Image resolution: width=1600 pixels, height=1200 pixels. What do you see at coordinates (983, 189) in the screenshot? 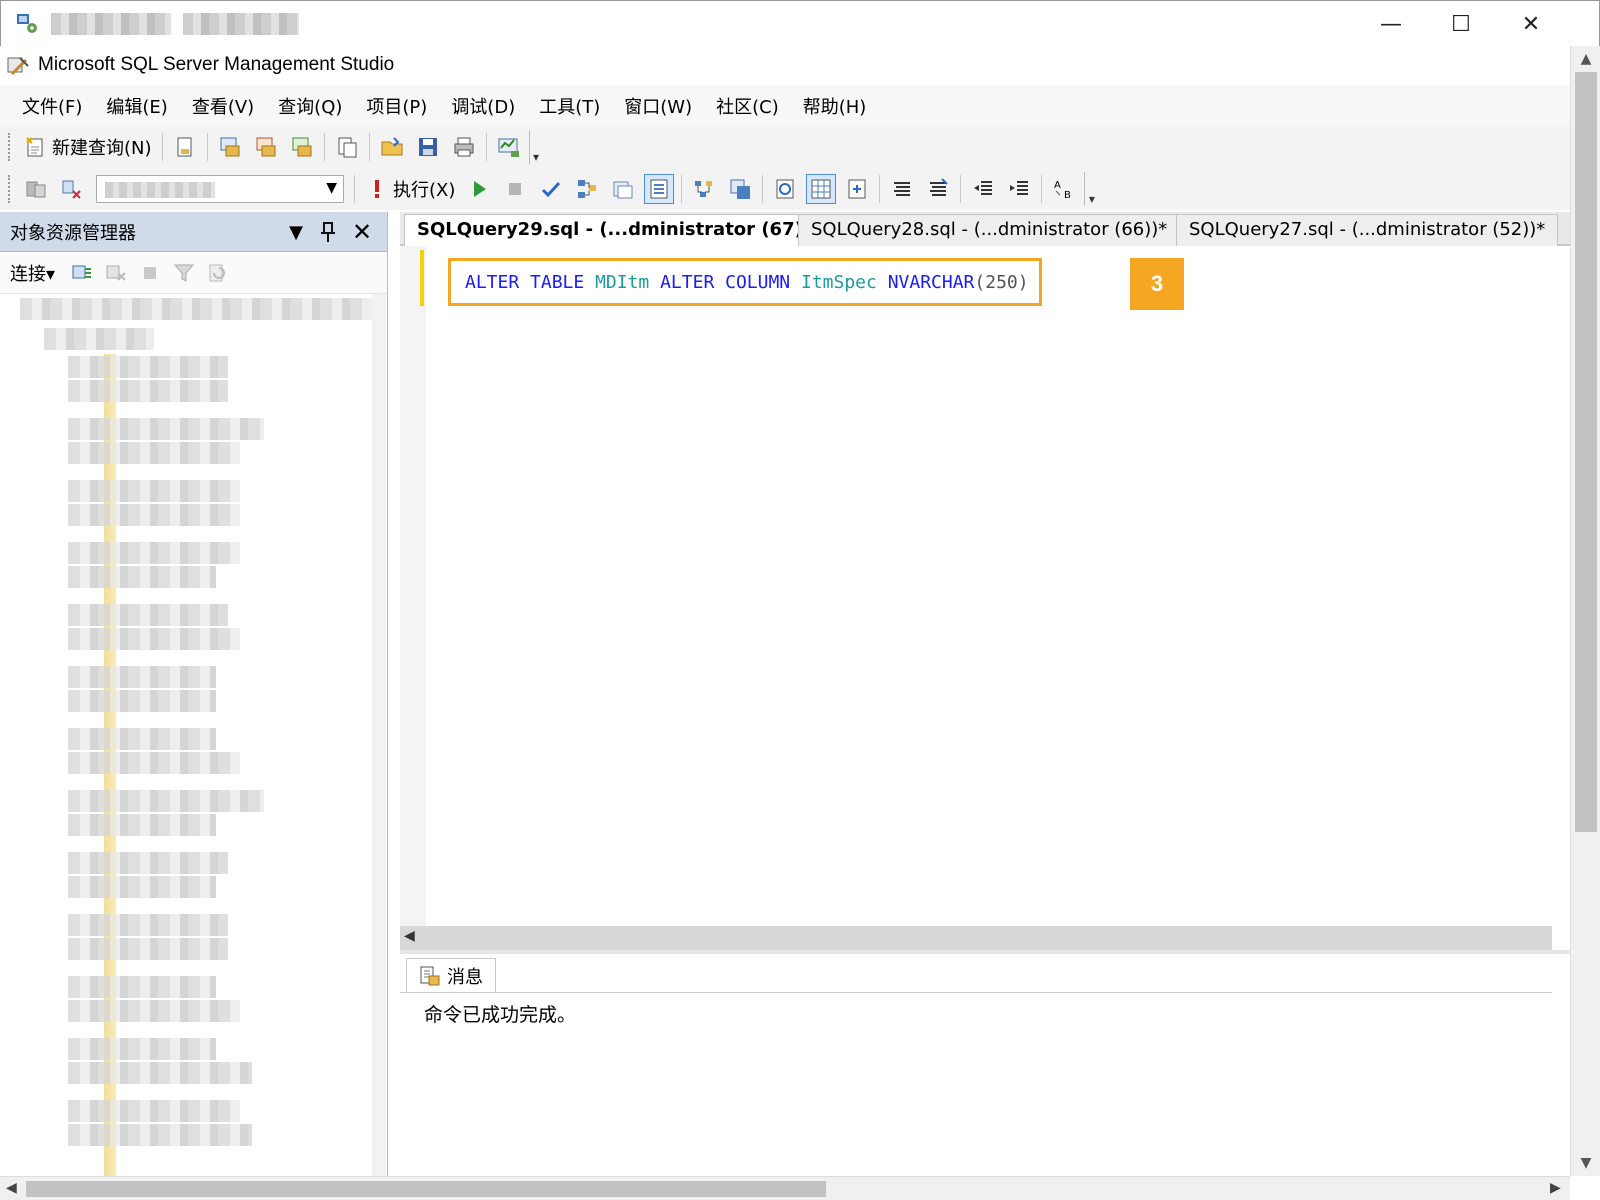
I see `decrease-indent-button` at bounding box center [983, 189].